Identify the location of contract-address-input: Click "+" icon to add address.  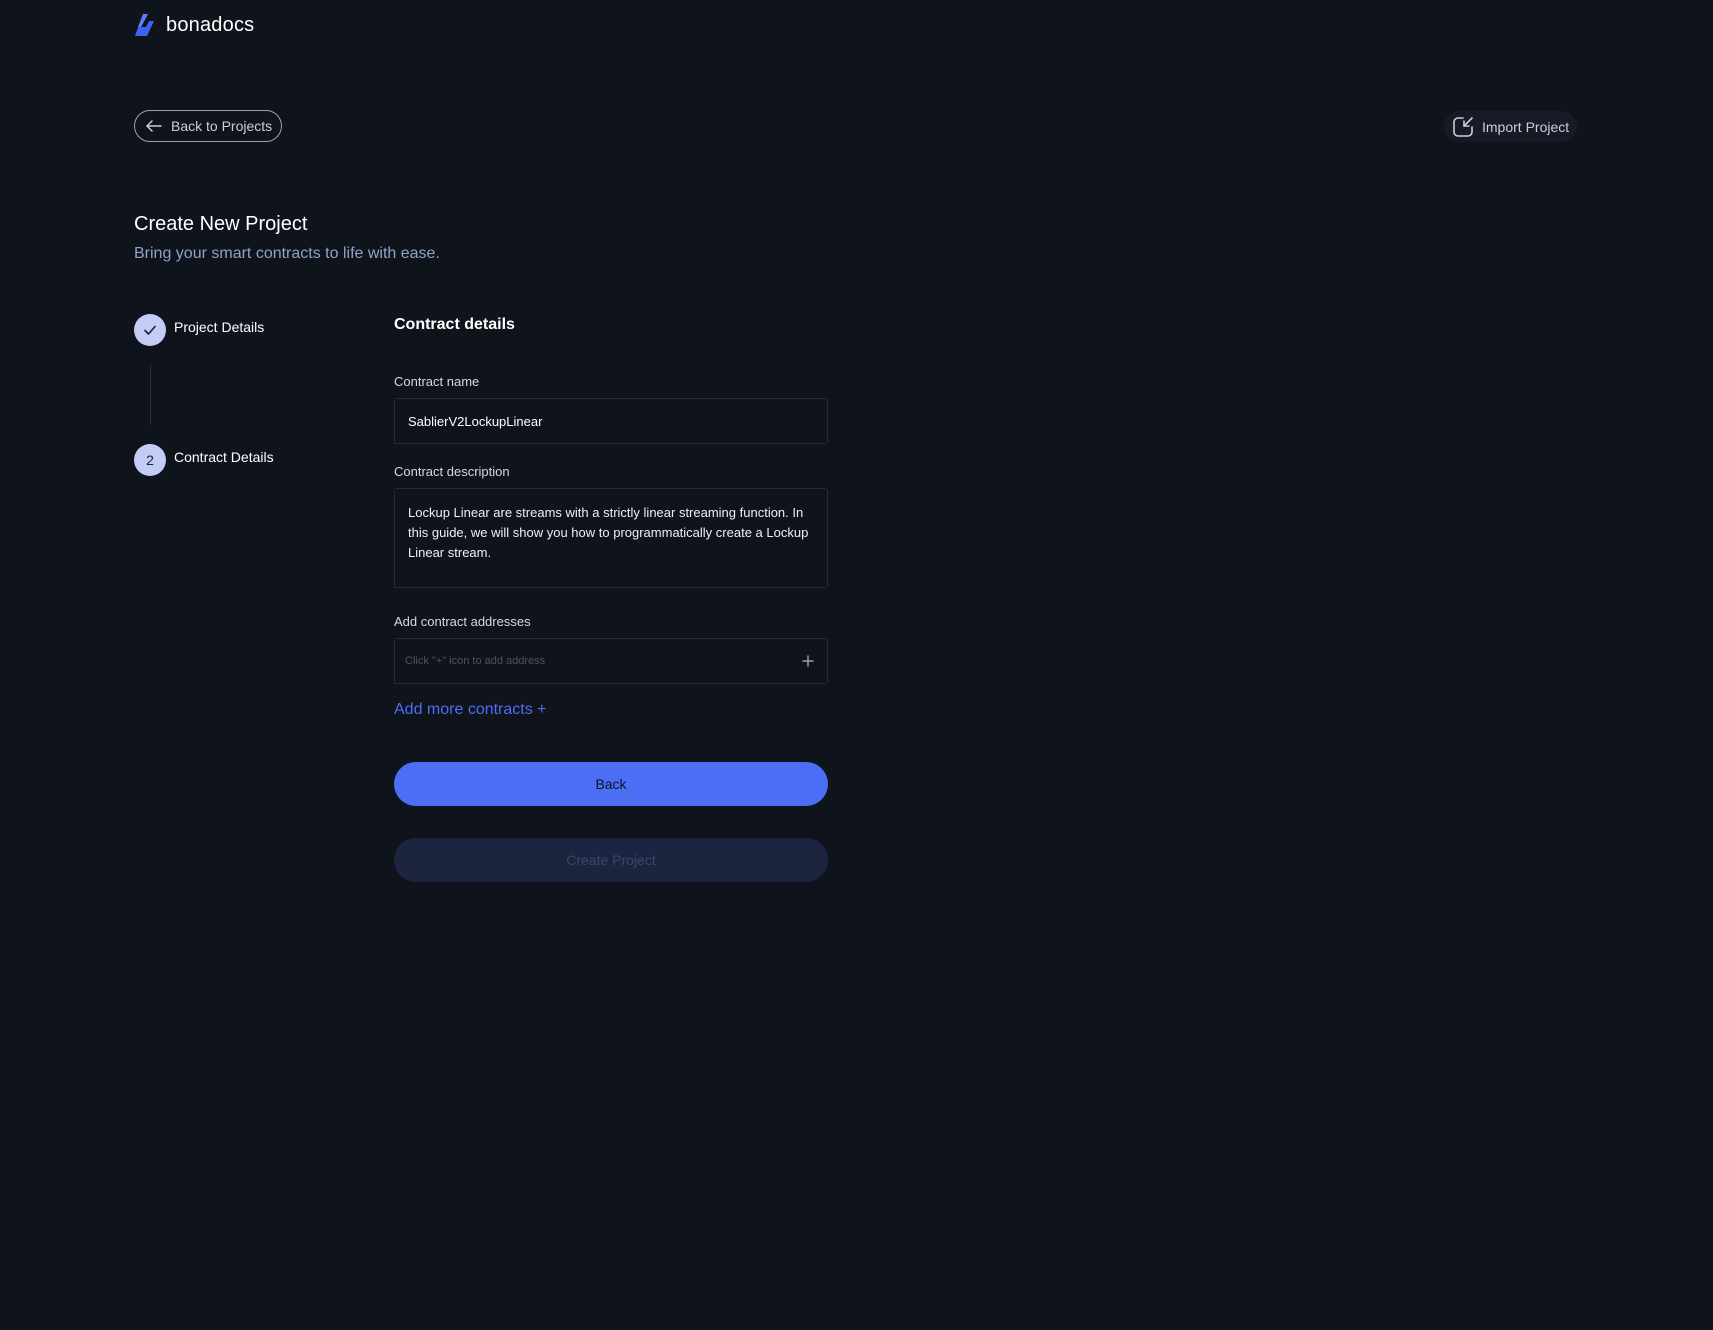
(611, 661).